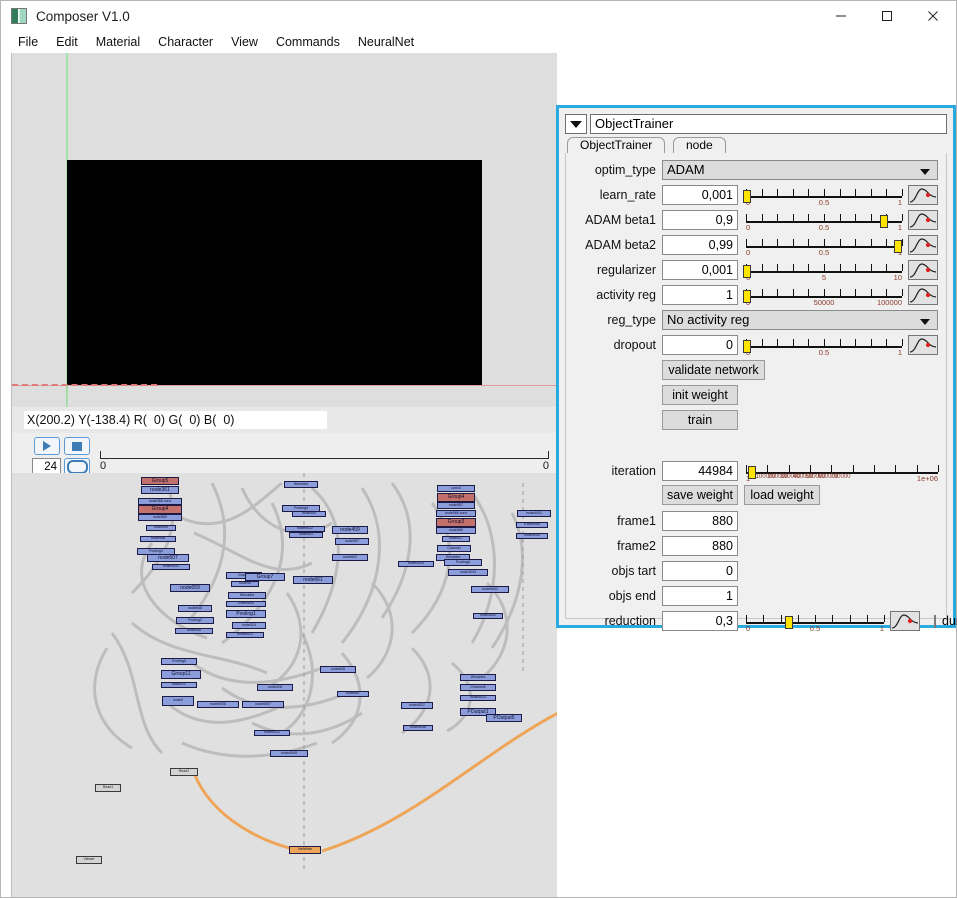 This screenshot has width=957, height=898. I want to click on panel-dropdown-button, so click(576, 124).